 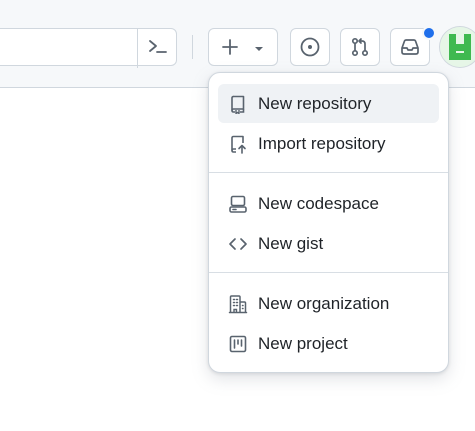 What do you see at coordinates (291, 243) in the screenshot?
I see `menu-item-label: New gist` at bounding box center [291, 243].